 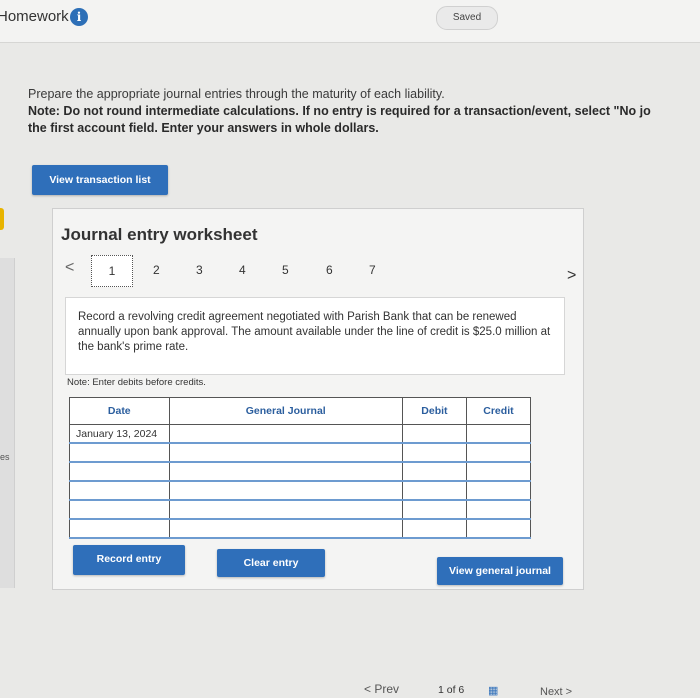 What do you see at coordinates (387, 689) in the screenshot?
I see `prev-label: Prev` at bounding box center [387, 689].